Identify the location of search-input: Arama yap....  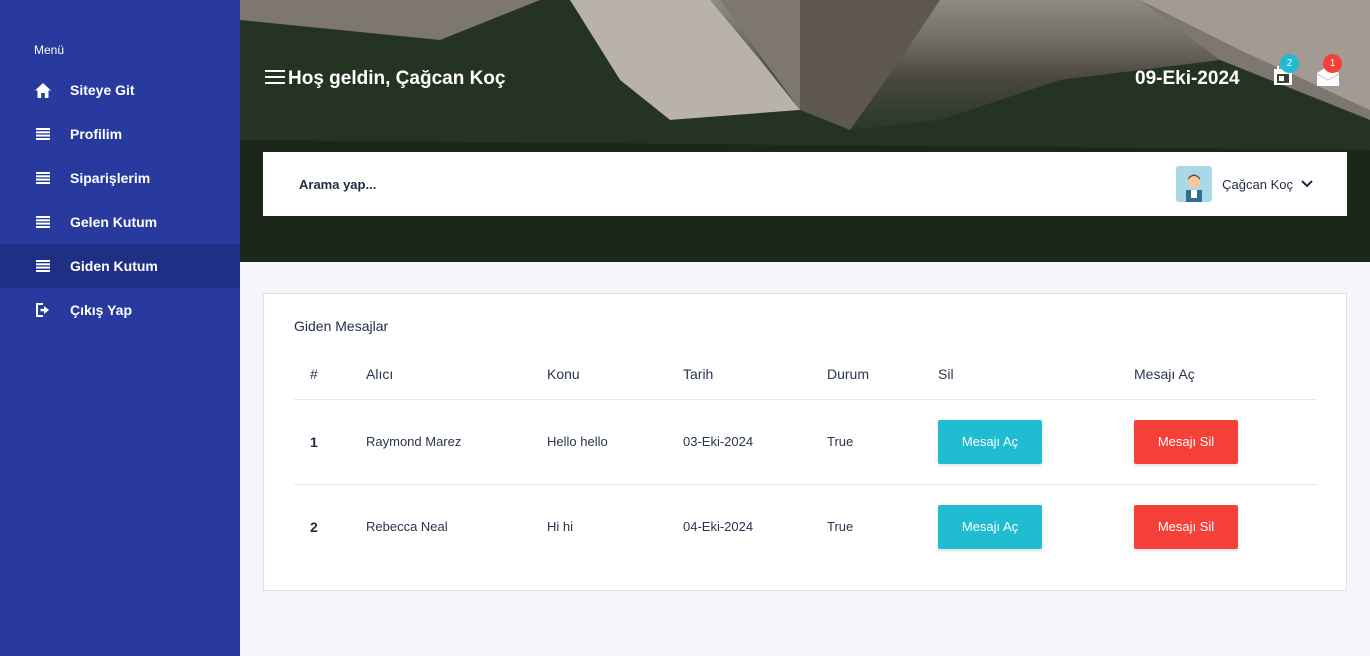
(337, 184).